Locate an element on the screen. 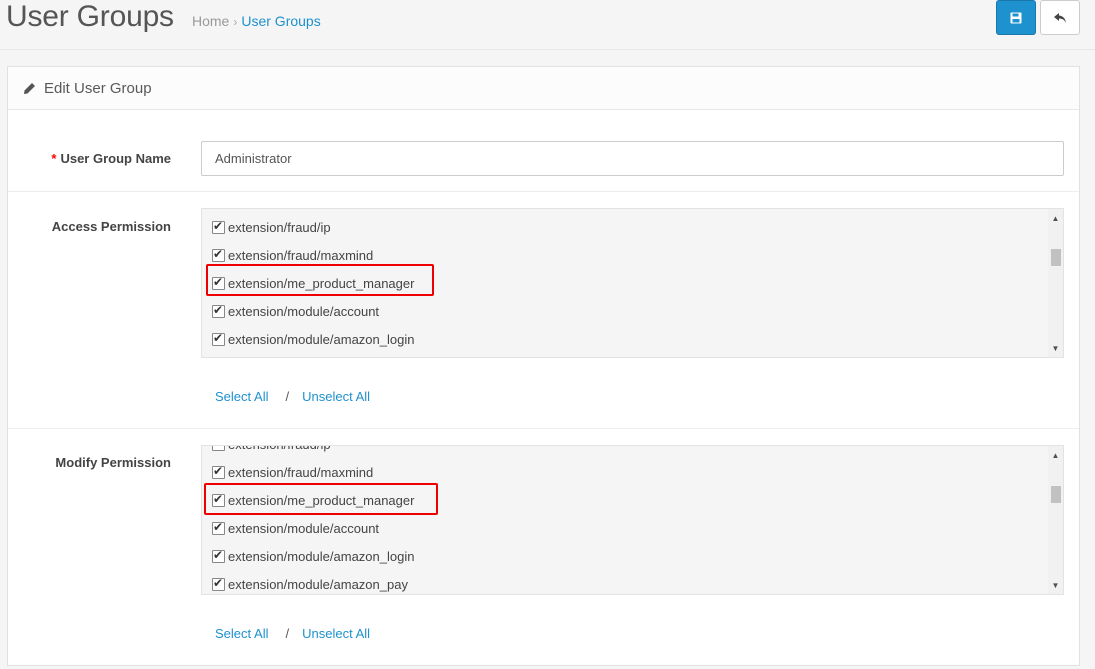  panel-title: Edit User Group is located at coordinates (98, 88).